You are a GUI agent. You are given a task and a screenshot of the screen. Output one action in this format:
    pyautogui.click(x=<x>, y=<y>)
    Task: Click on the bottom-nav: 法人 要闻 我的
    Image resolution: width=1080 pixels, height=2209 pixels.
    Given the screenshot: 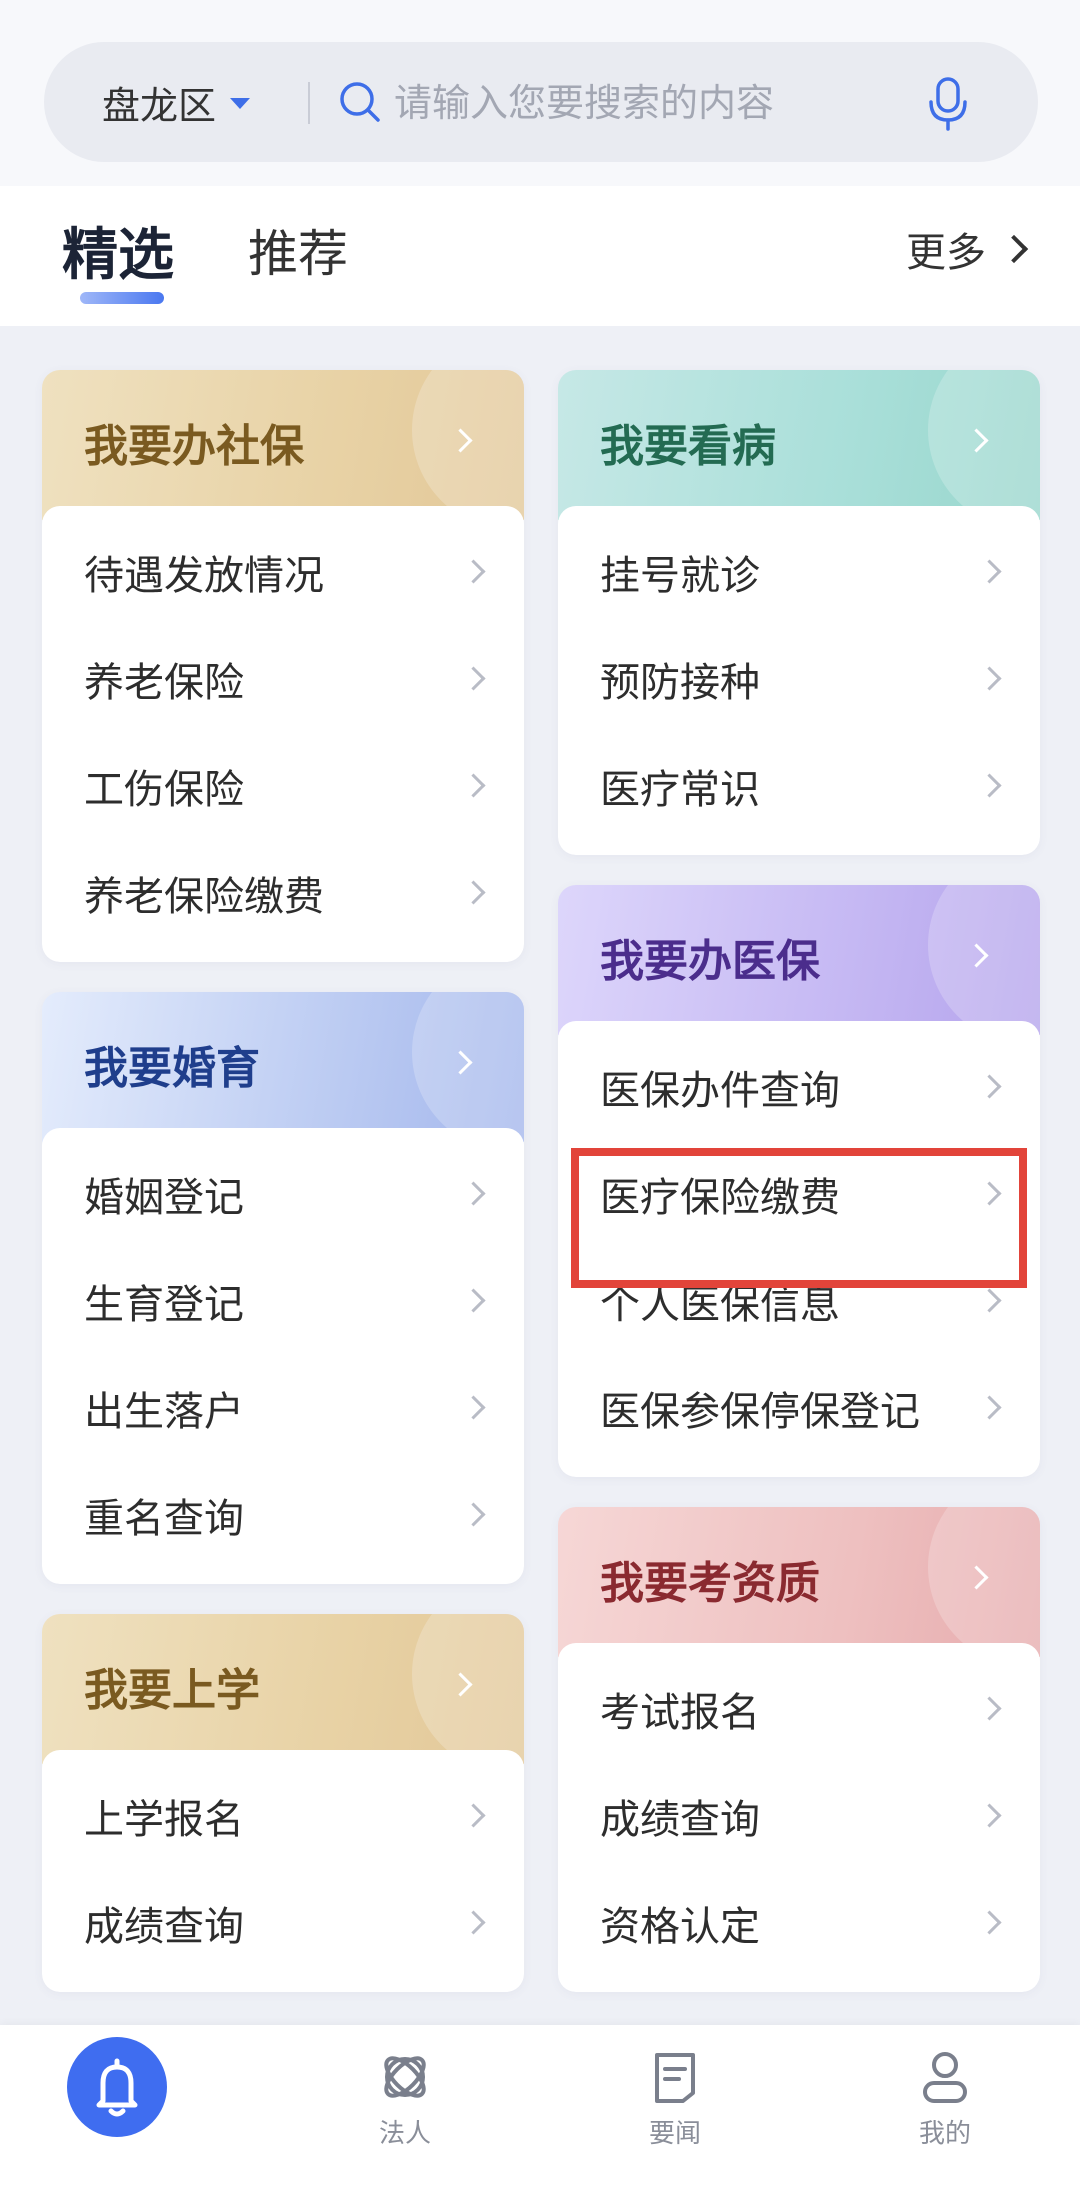 What is the action you would take?
    pyautogui.click(x=540, y=2117)
    